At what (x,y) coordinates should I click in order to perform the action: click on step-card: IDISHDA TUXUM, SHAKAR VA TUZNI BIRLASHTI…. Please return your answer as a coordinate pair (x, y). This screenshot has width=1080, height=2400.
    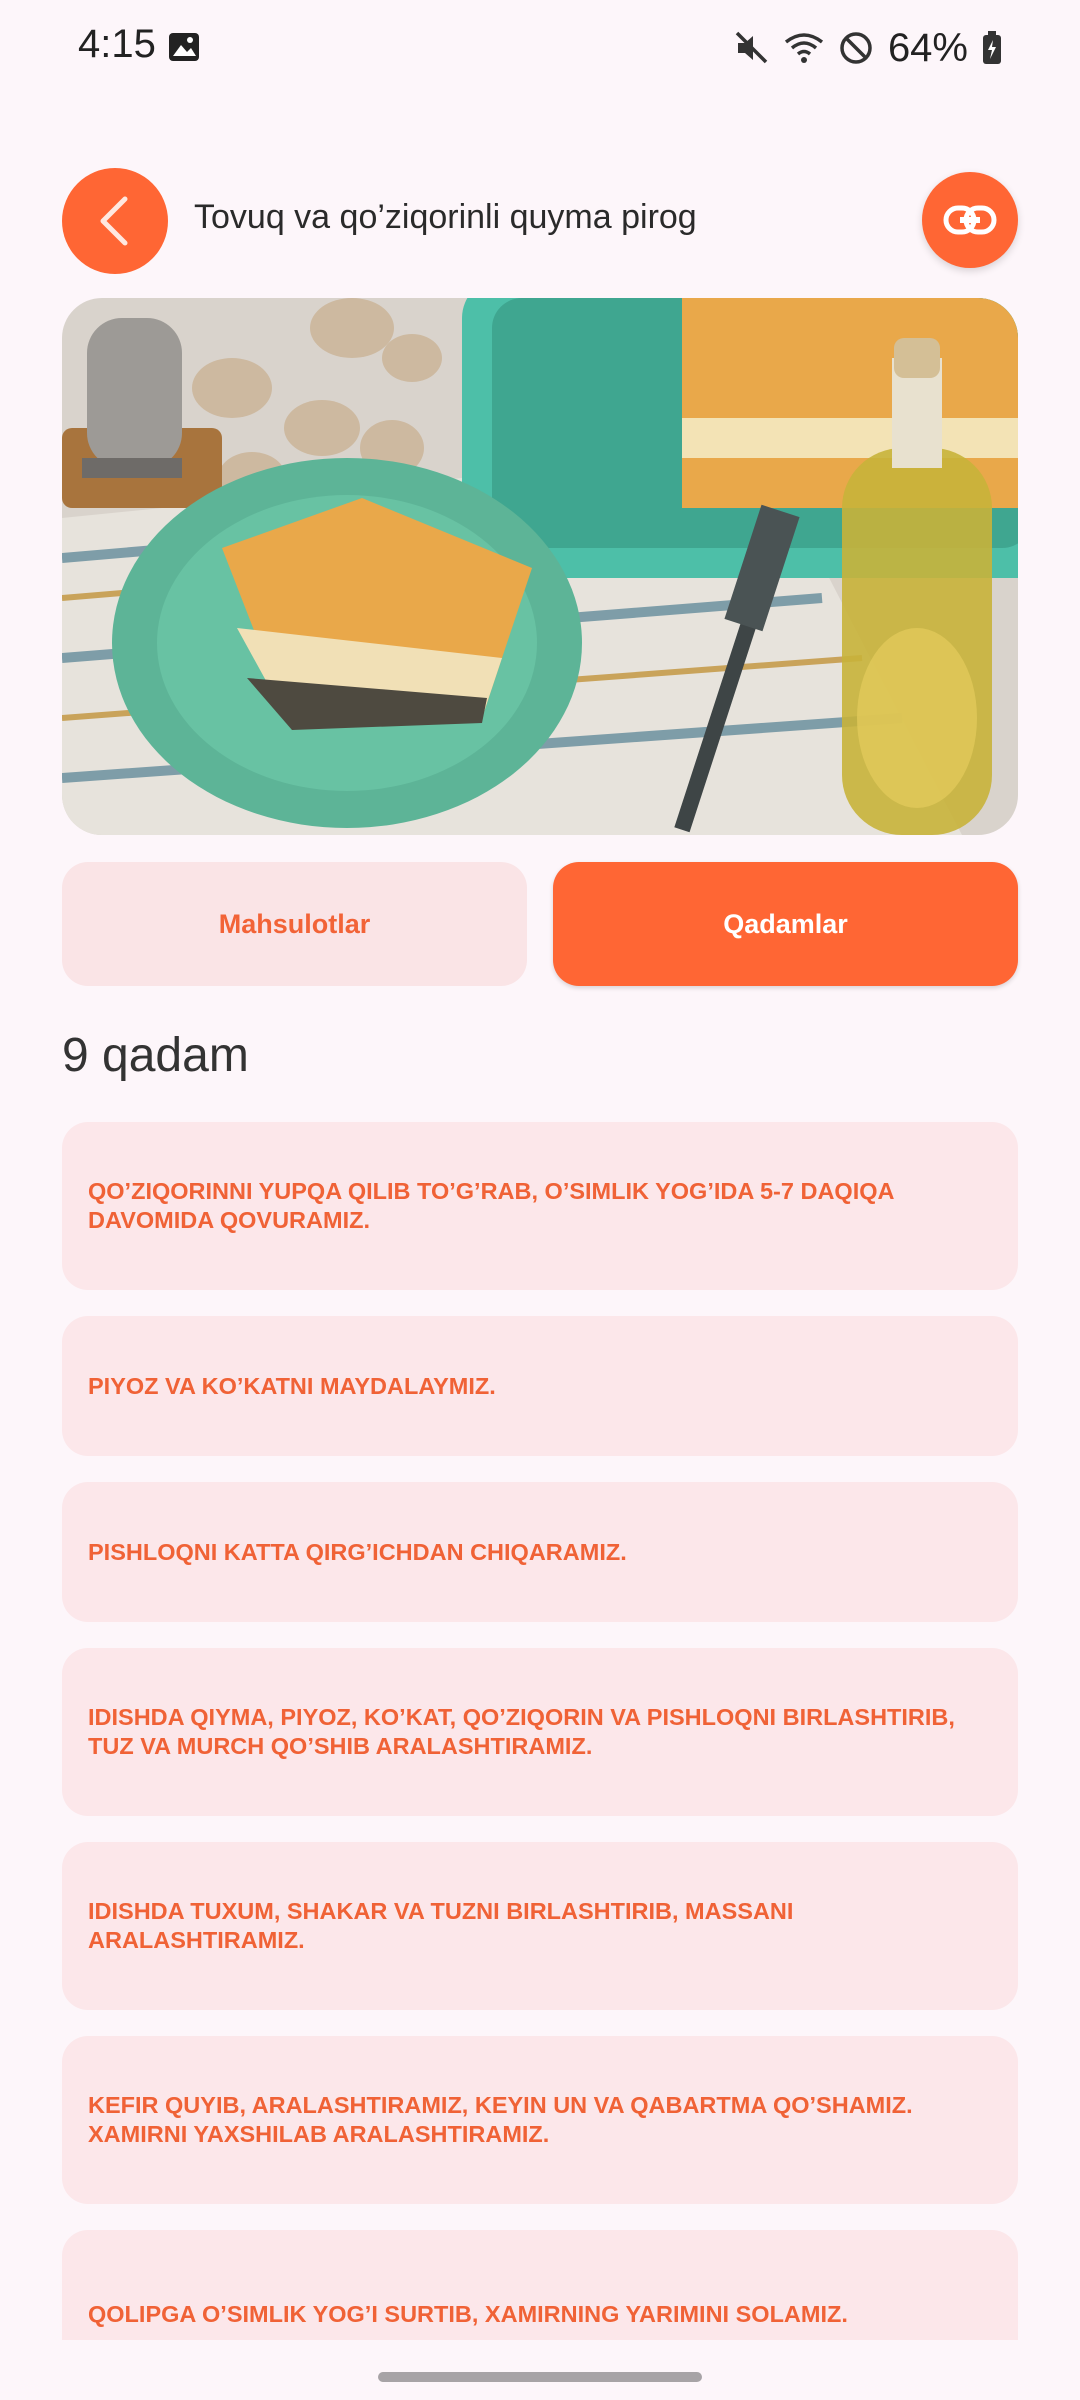
    Looking at the image, I should click on (540, 1926).